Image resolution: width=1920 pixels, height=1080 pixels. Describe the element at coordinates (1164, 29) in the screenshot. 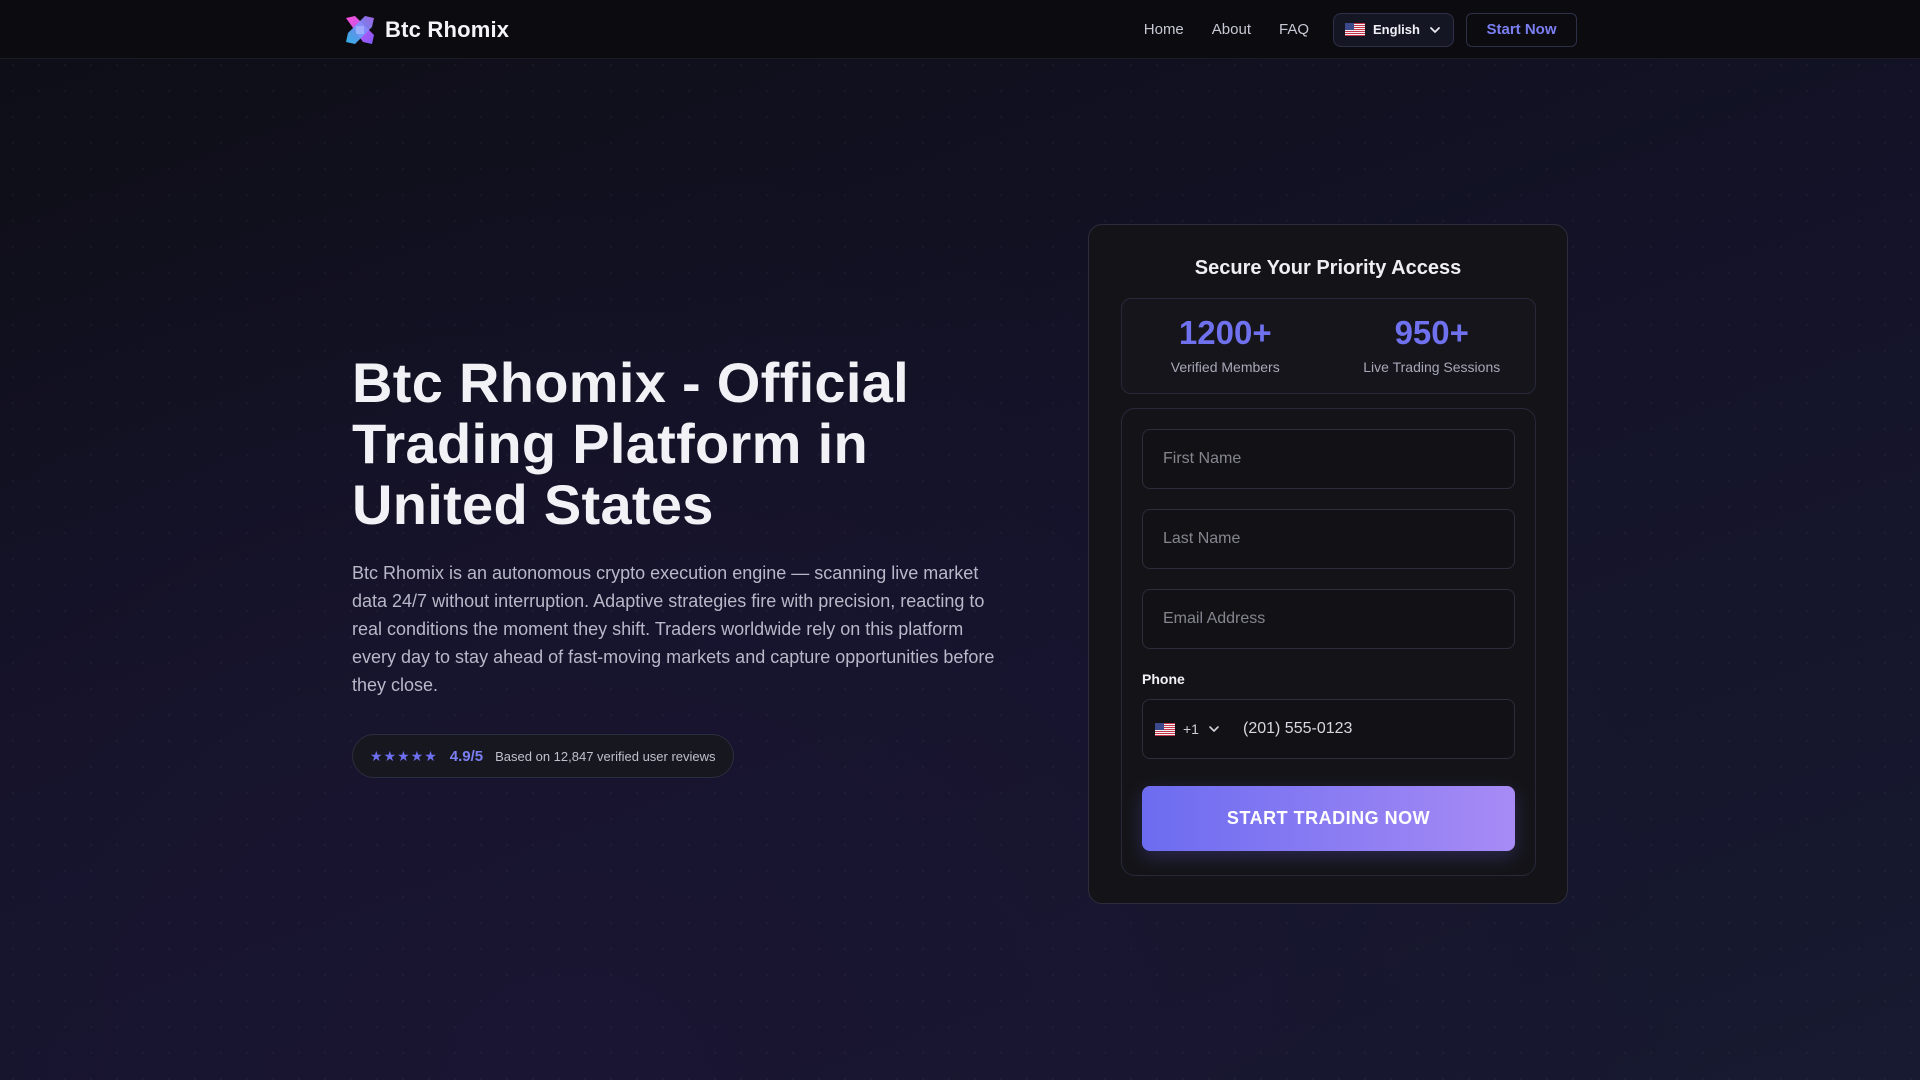

I see `nav-link-home: Home` at that location.